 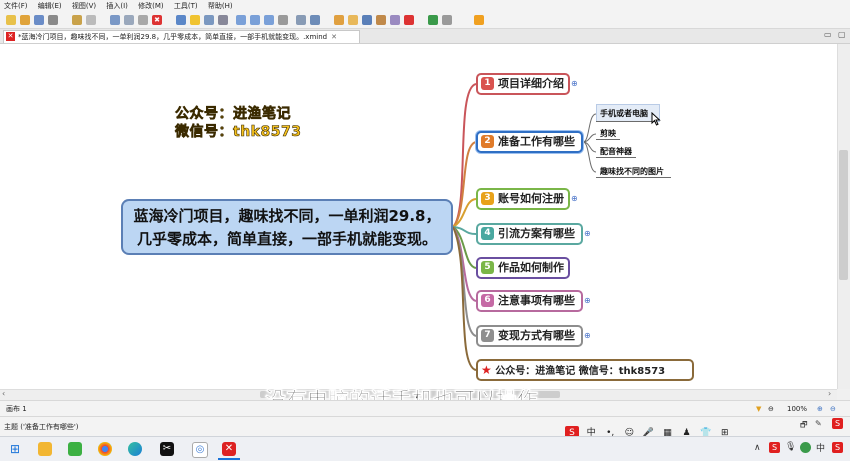 What do you see at coordinates (16, 409) in the screenshot?
I see `sheet-tab: 画布 1` at bounding box center [16, 409].